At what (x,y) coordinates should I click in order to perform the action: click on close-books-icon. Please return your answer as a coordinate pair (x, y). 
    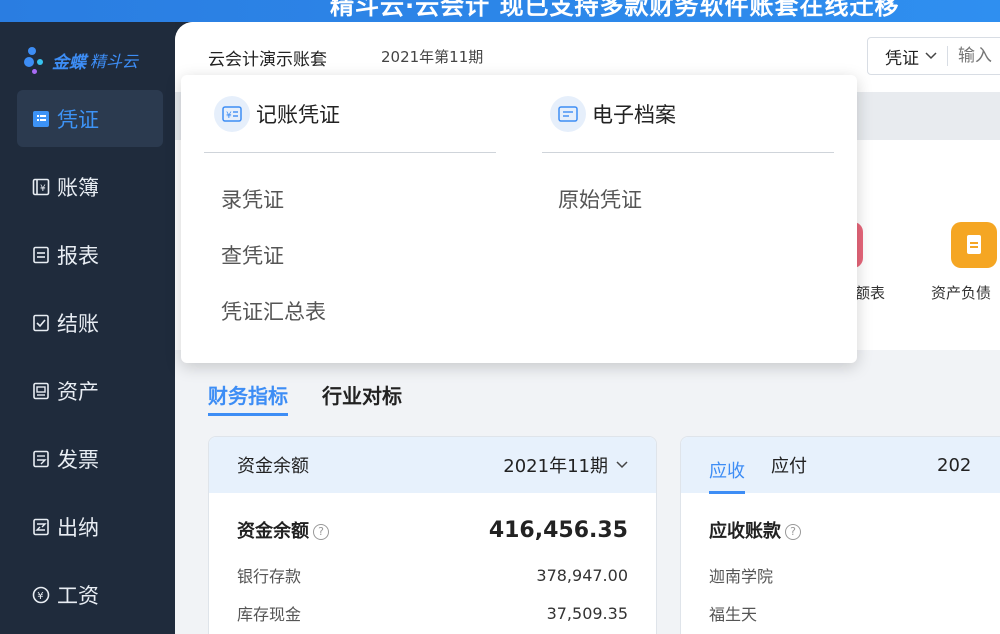
    Looking at the image, I should click on (41, 323).